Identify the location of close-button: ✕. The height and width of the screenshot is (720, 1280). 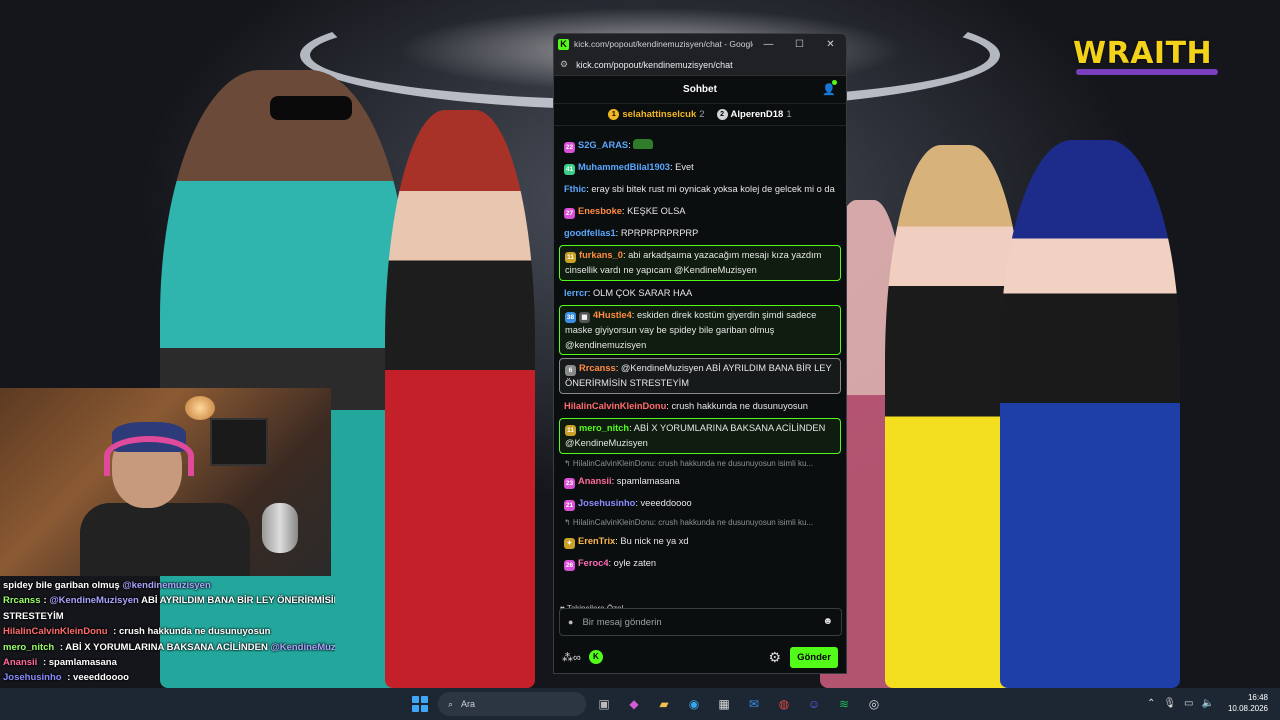
(830, 44).